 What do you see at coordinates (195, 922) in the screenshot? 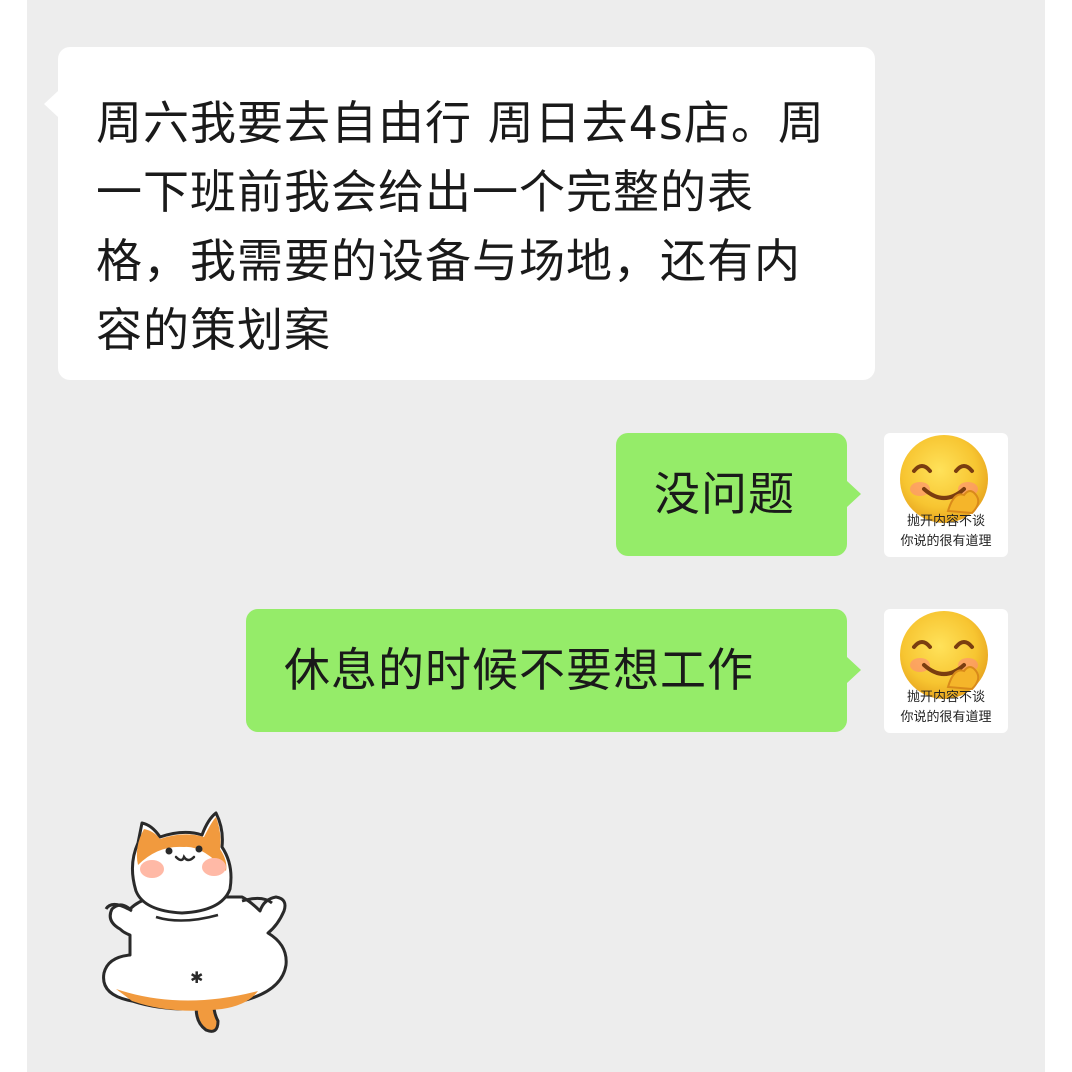
I see `shiba-dog-icon: ✱` at bounding box center [195, 922].